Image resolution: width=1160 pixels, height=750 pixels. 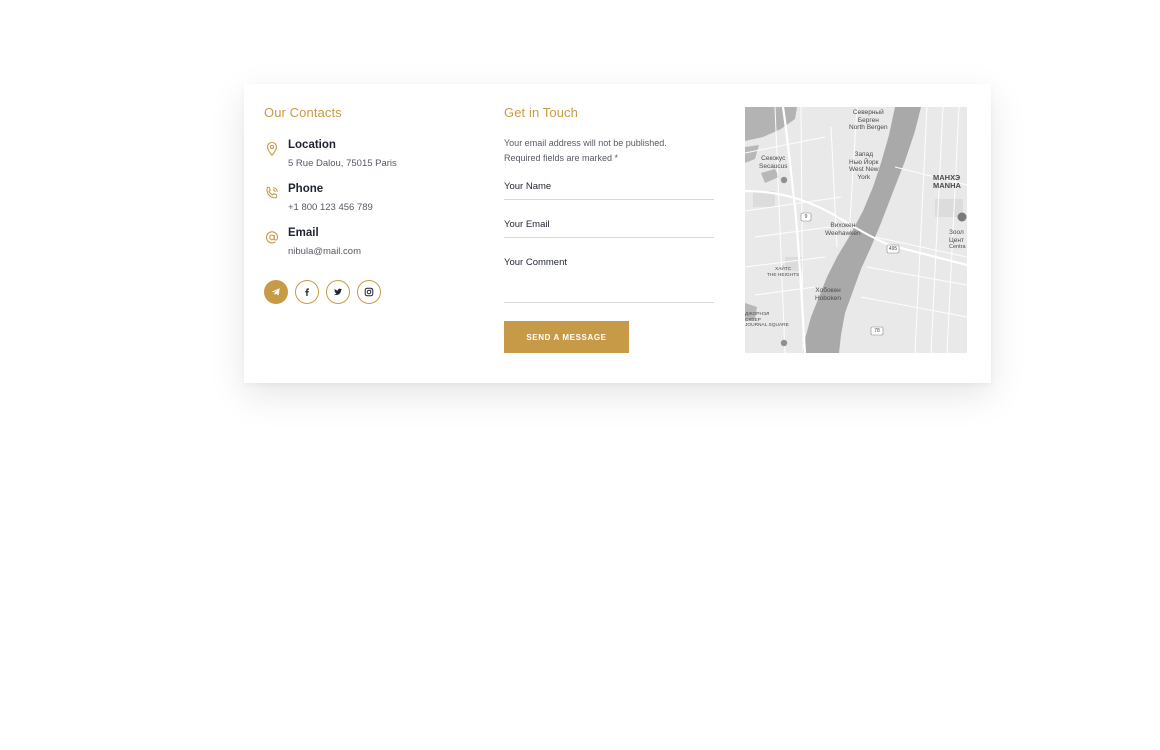 I want to click on map-label-line: Зоол, so click(x=956, y=232).